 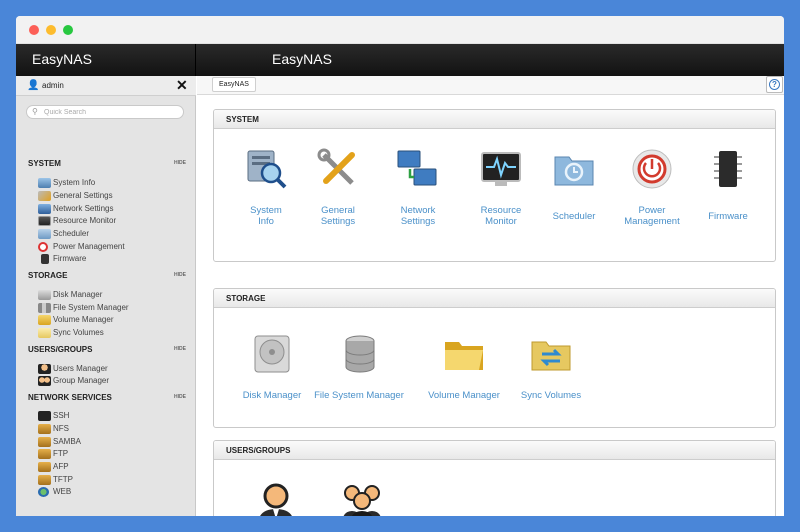 I want to click on tile-file-system-manager: File System Manager, so click(x=359, y=365).